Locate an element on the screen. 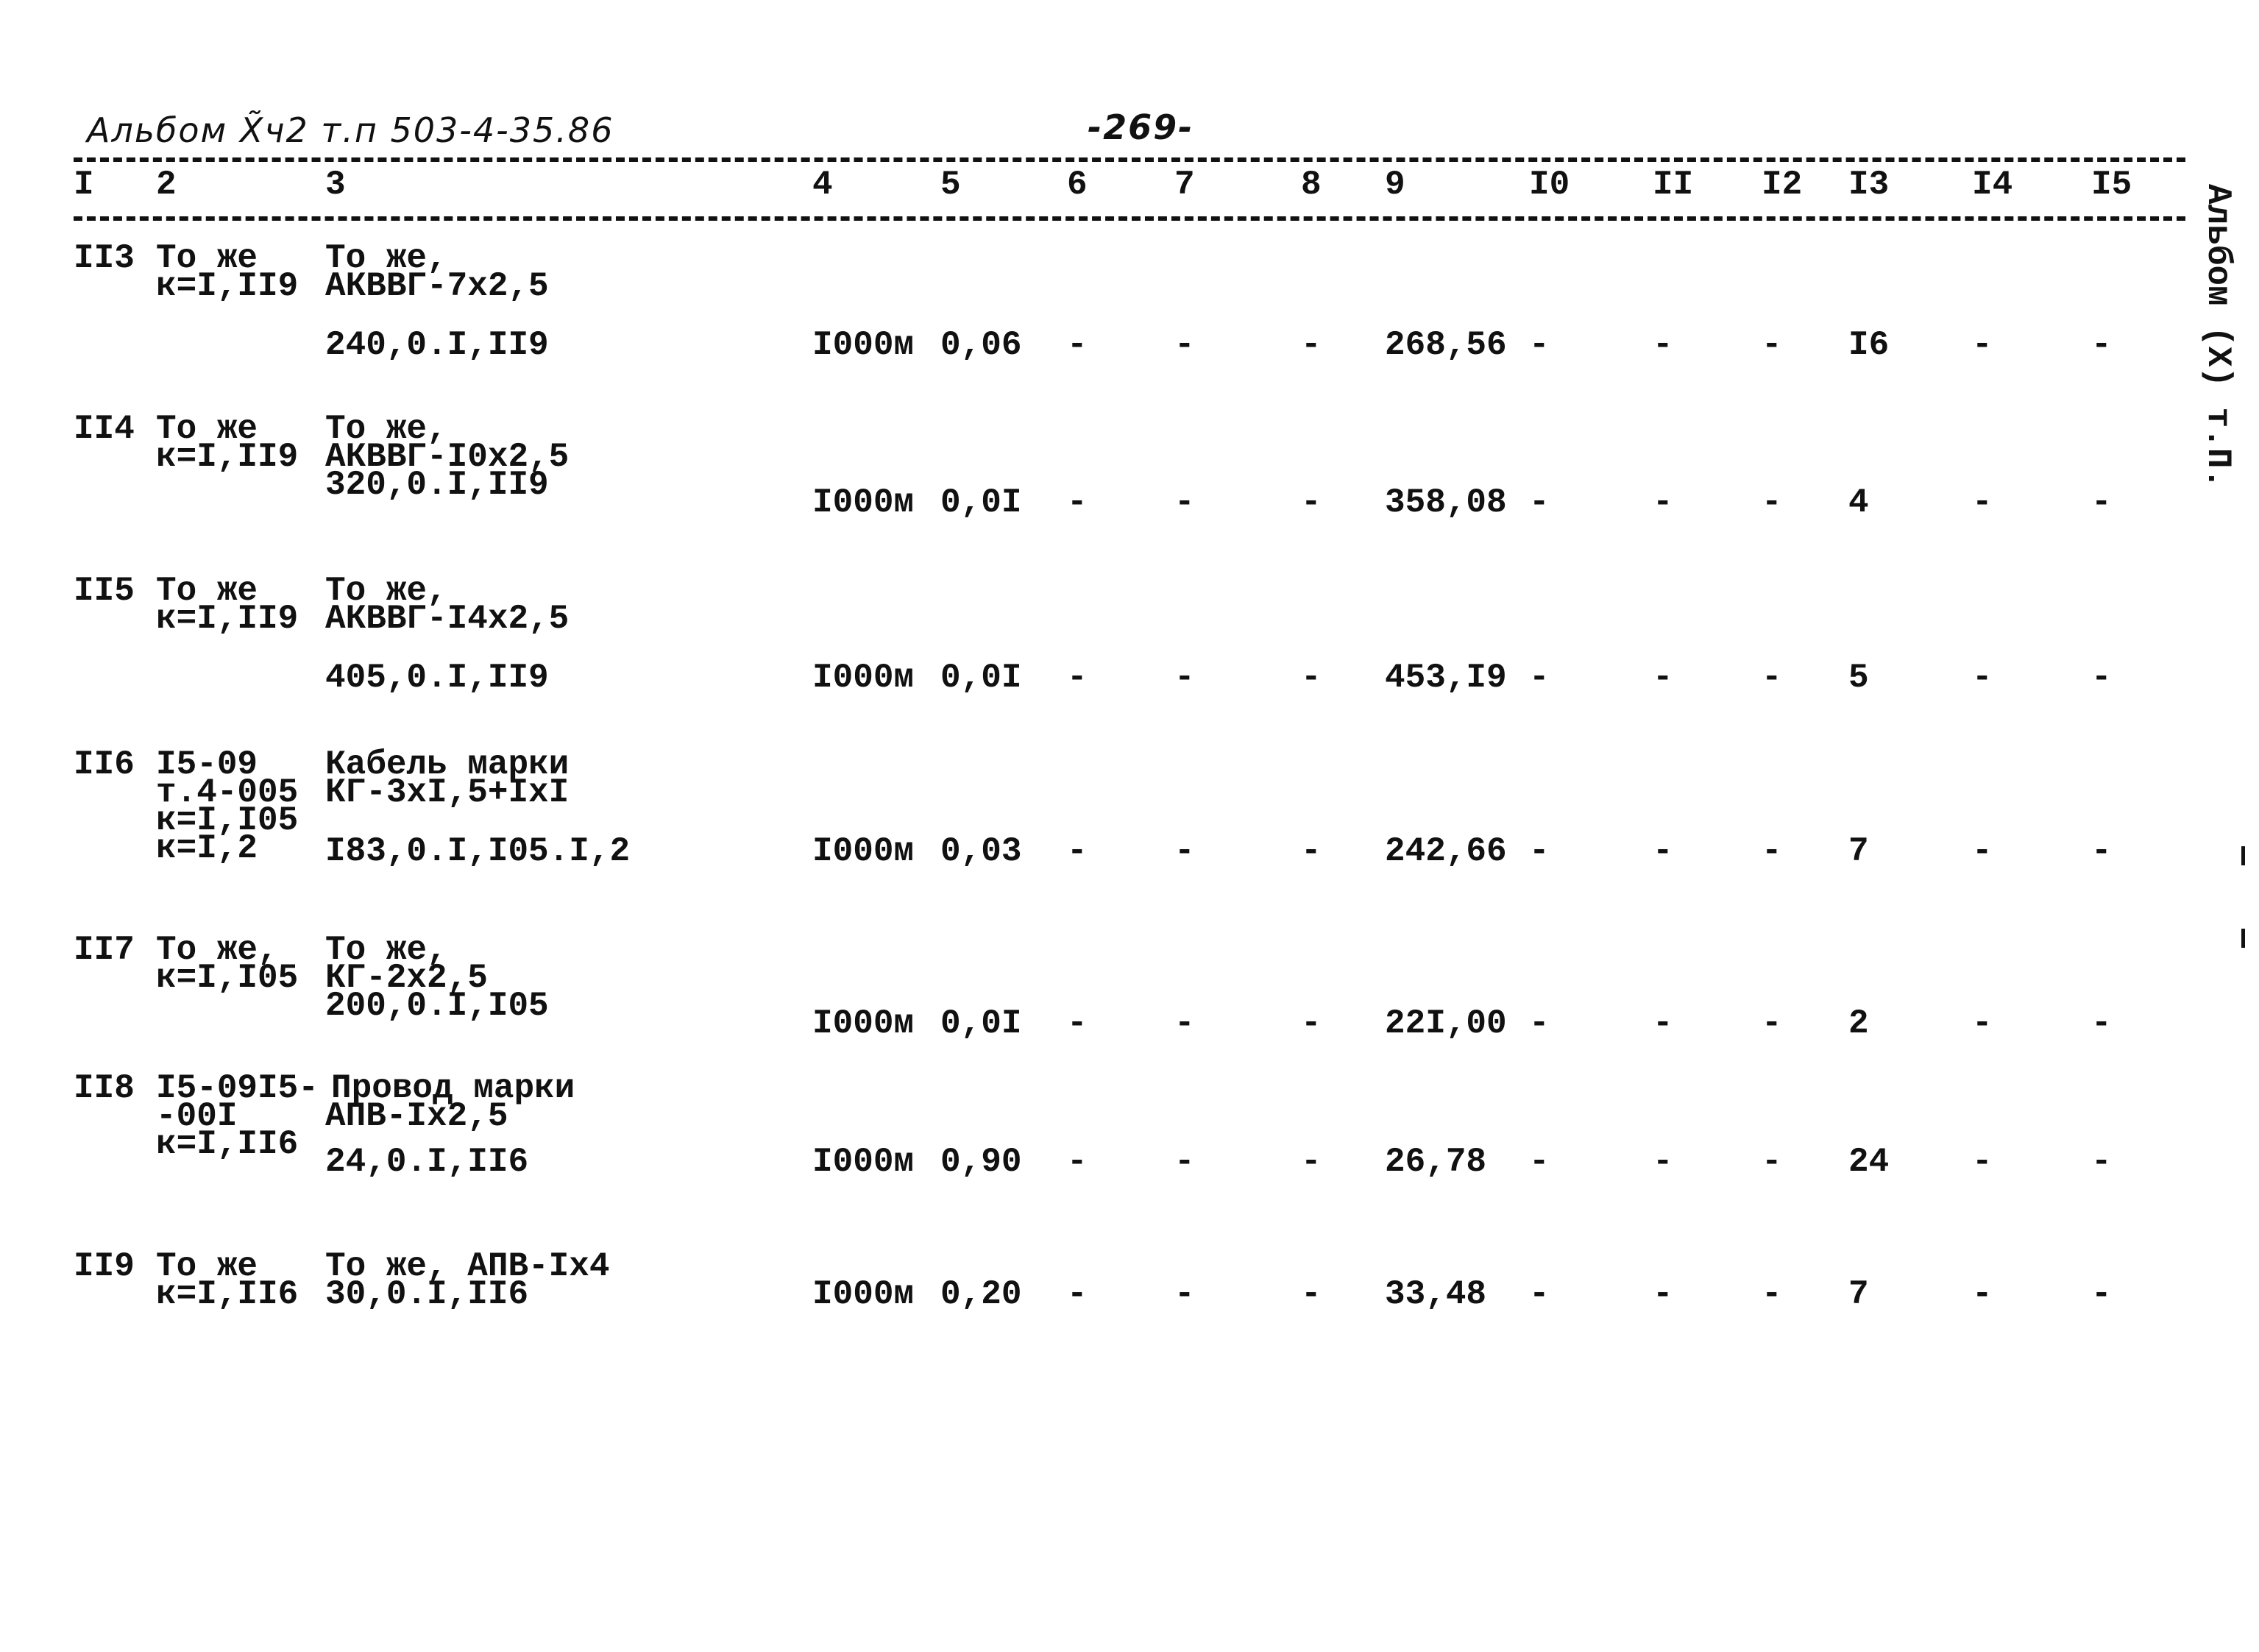 This screenshot has width=2259, height=1652. row-desc-line: 405,0.I,II9 is located at coordinates (437, 678).